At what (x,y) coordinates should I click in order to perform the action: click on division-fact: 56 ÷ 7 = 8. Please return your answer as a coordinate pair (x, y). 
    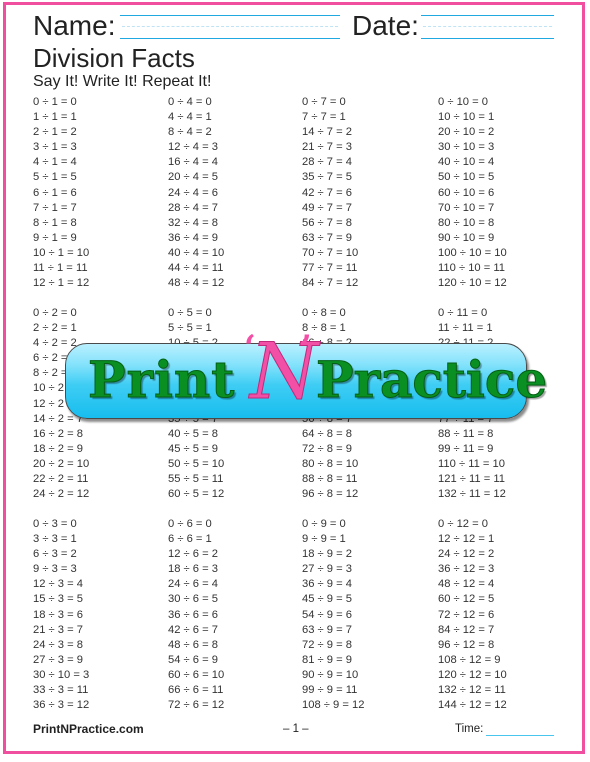
    Looking at the image, I should click on (327, 222).